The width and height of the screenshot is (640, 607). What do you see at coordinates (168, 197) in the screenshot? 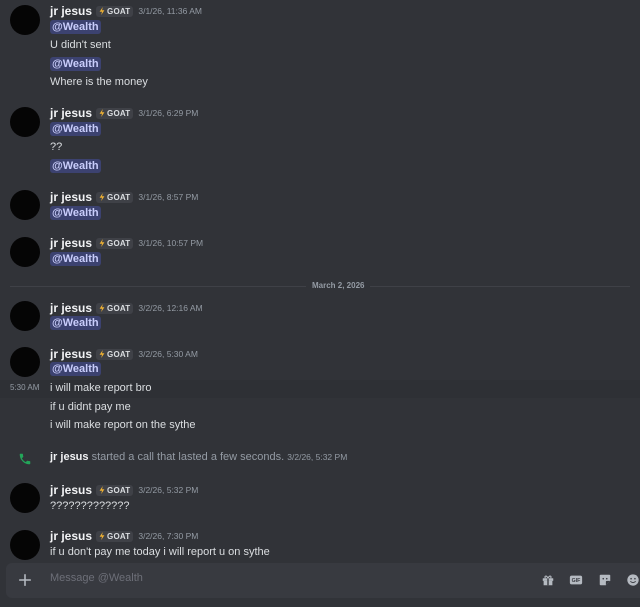
I see `message-timestamp: 3/1/26, 8:57 PM` at bounding box center [168, 197].